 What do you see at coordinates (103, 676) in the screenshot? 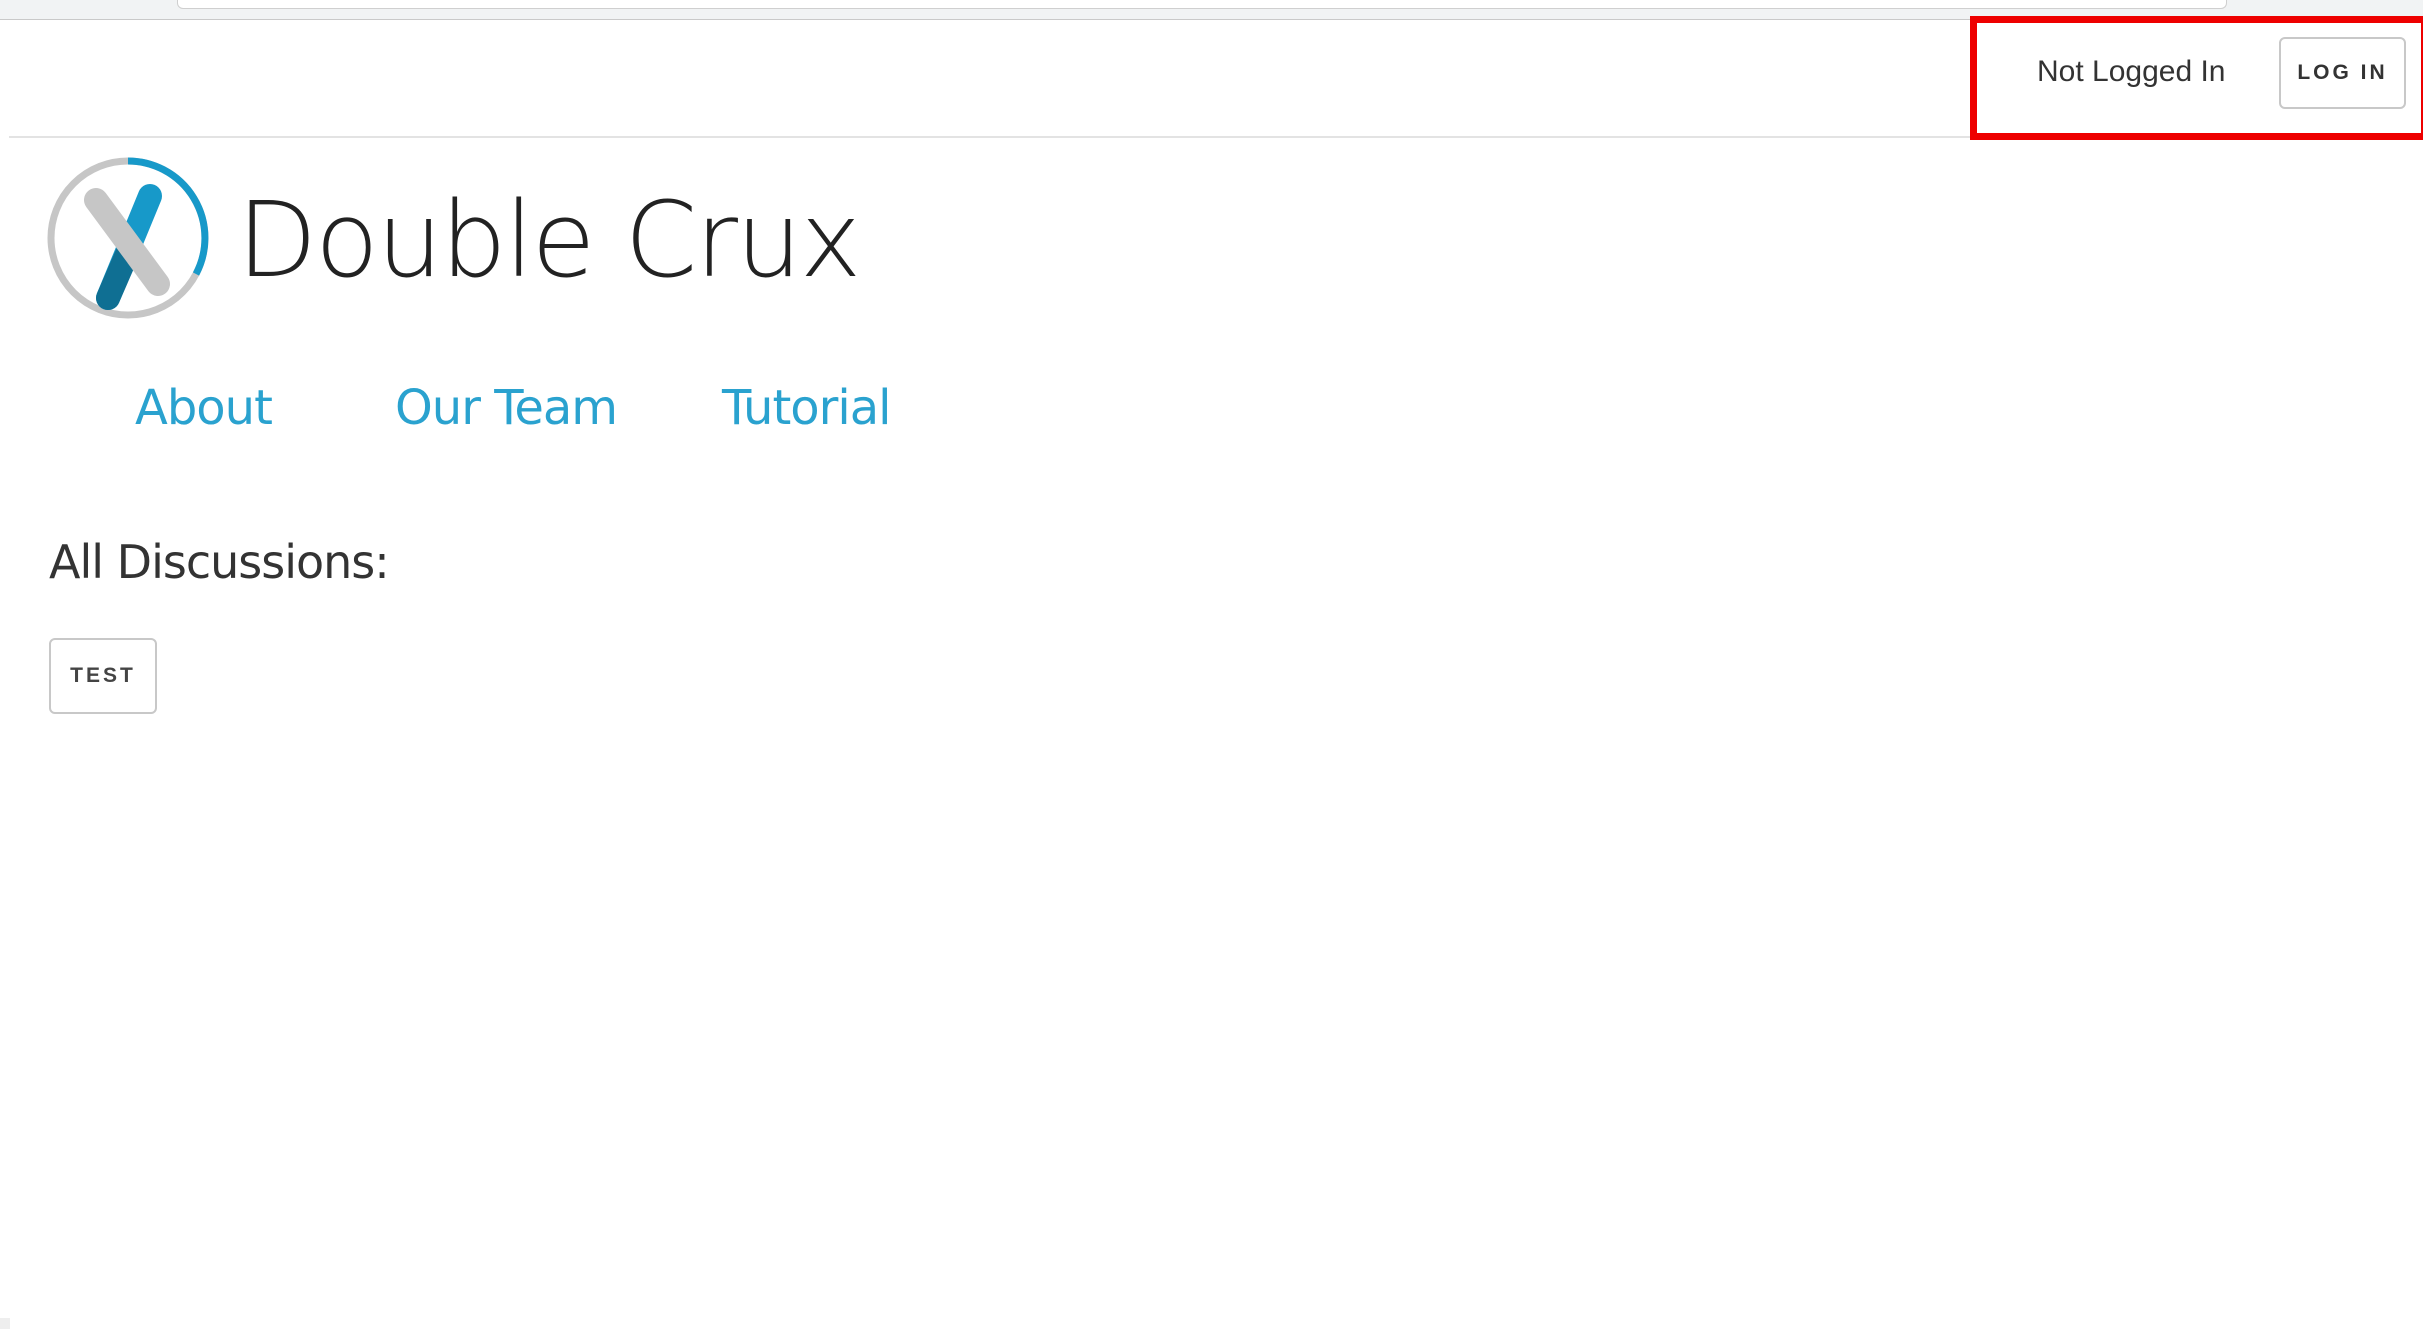
I see `discussion-button-test: TEST` at bounding box center [103, 676].